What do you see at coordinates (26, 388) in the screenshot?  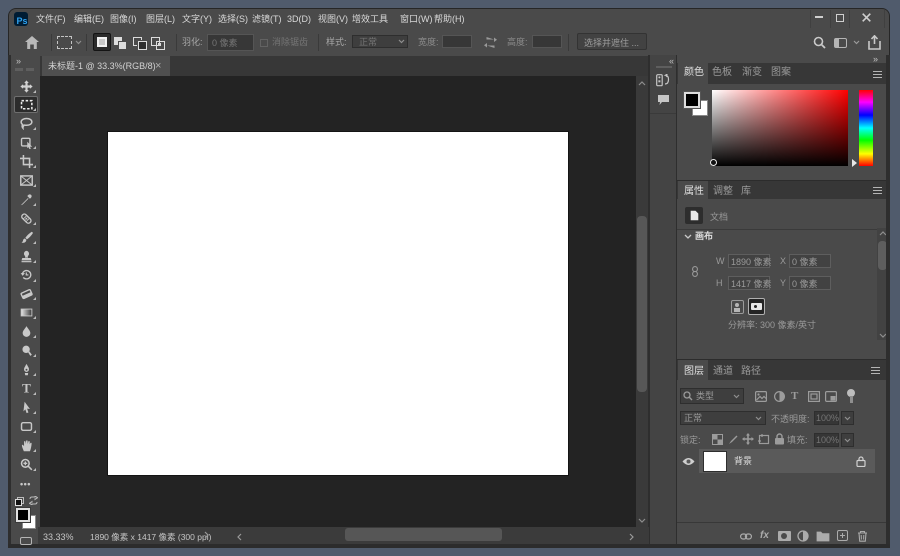 I see `svg-text: T` at bounding box center [26, 388].